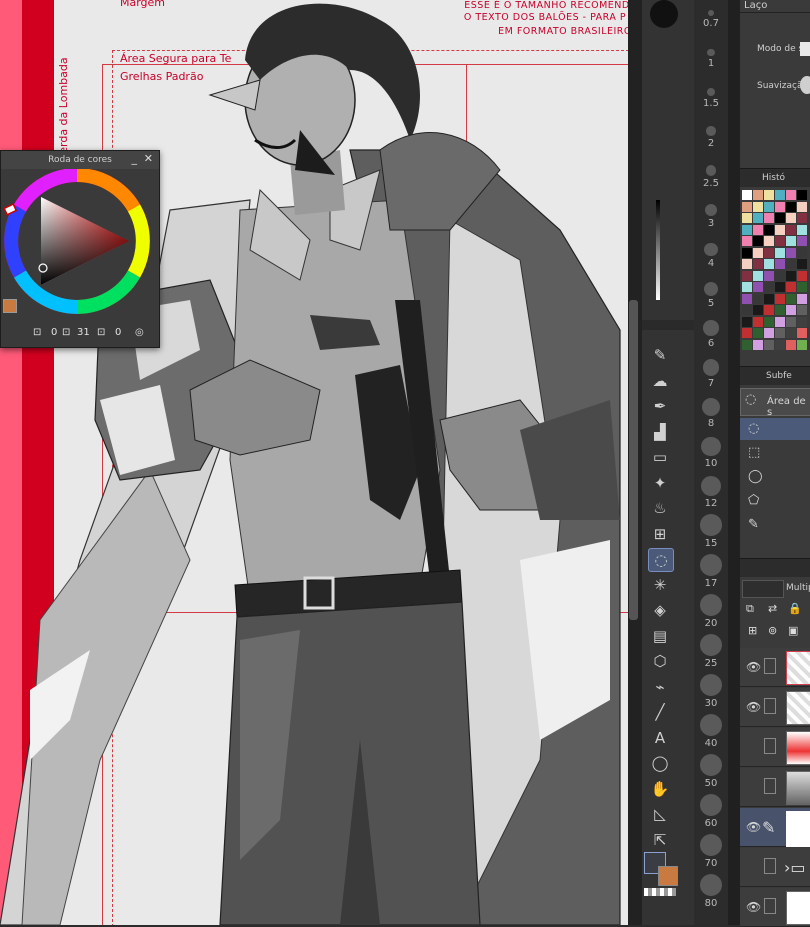 The height and width of the screenshot is (927, 810). I want to click on eyedropper-icon: ✎, so click(660, 355).